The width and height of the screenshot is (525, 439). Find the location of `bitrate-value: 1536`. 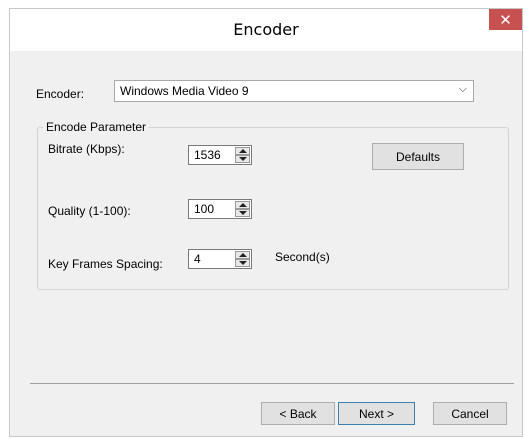

bitrate-value: 1536 is located at coordinates (207, 155).